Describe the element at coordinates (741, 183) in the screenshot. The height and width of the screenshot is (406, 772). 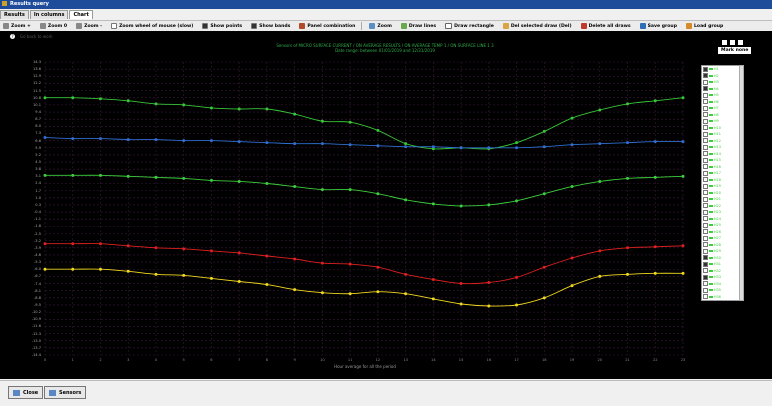
I see `legend-scrollbar` at that location.